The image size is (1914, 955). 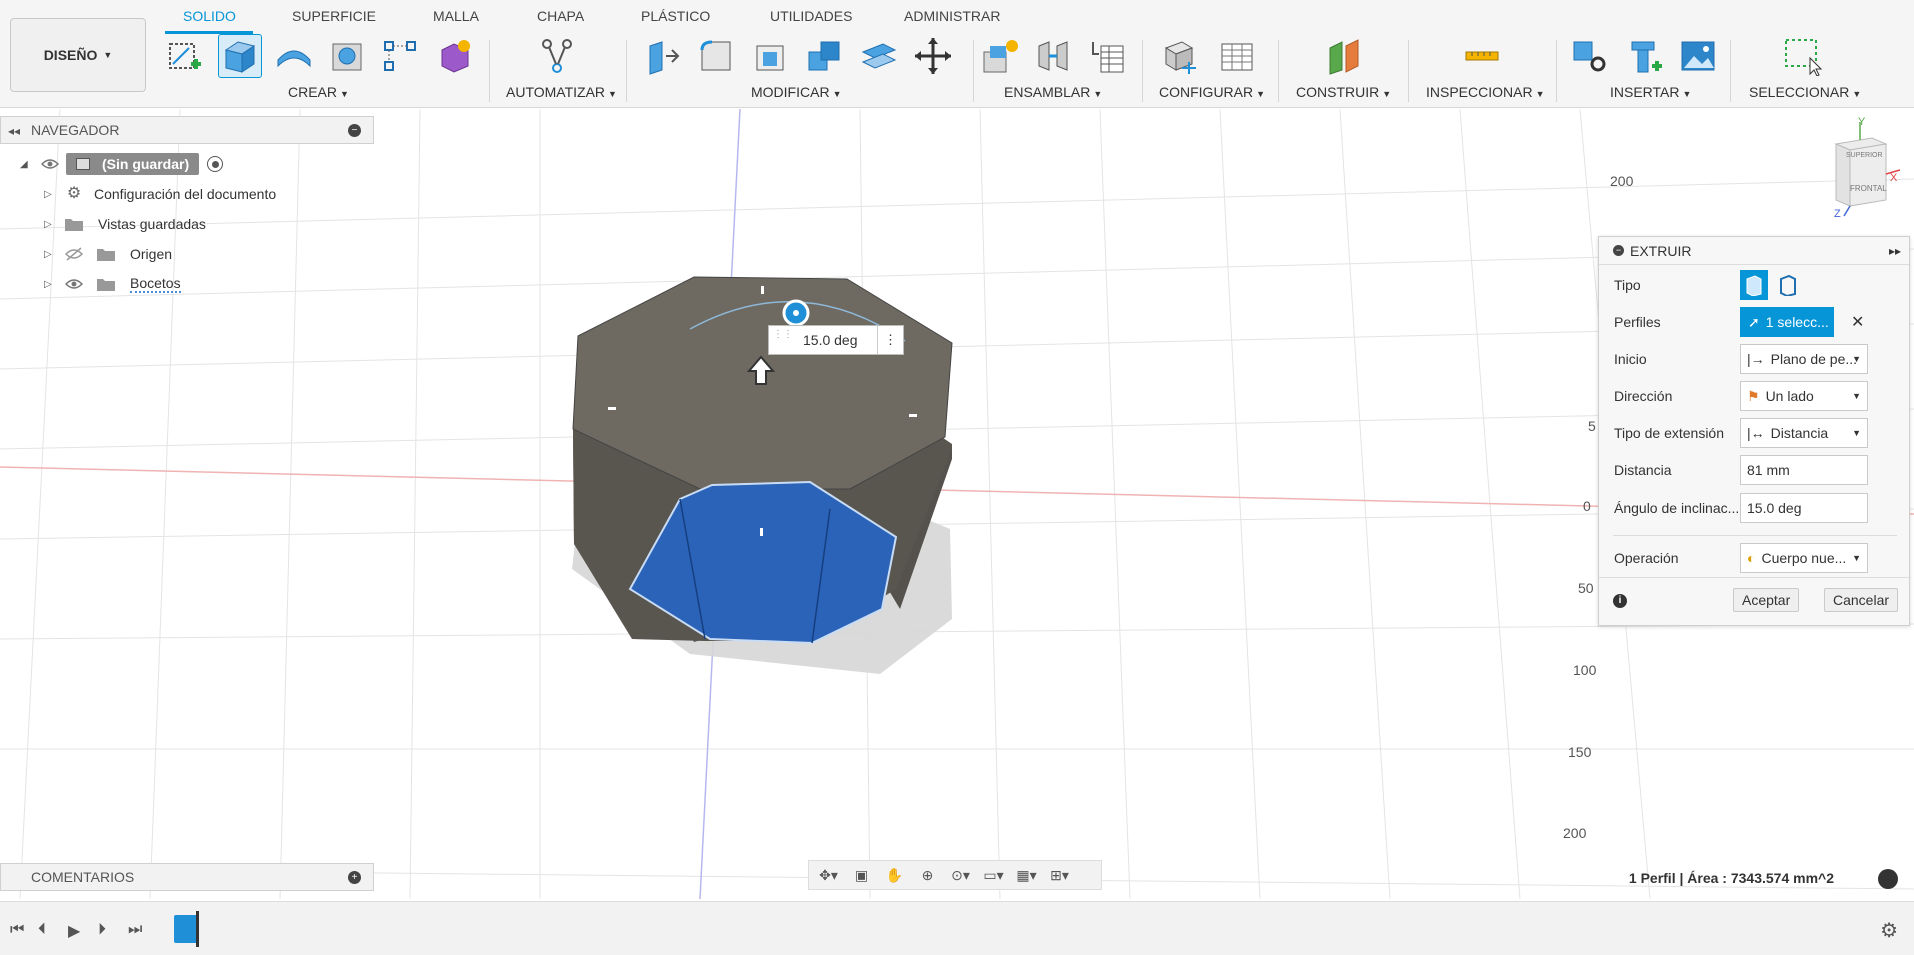 What do you see at coordinates (354, 877) in the screenshot?
I see `add-comment-icon: +` at bounding box center [354, 877].